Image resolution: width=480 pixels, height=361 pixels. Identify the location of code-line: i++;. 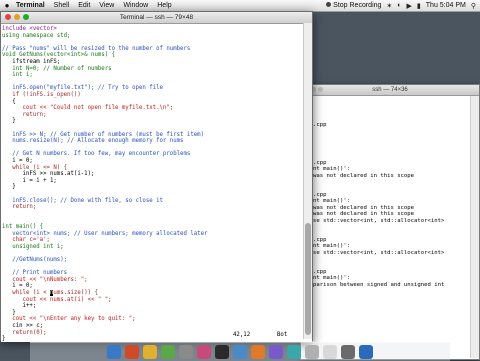
(19, 306).